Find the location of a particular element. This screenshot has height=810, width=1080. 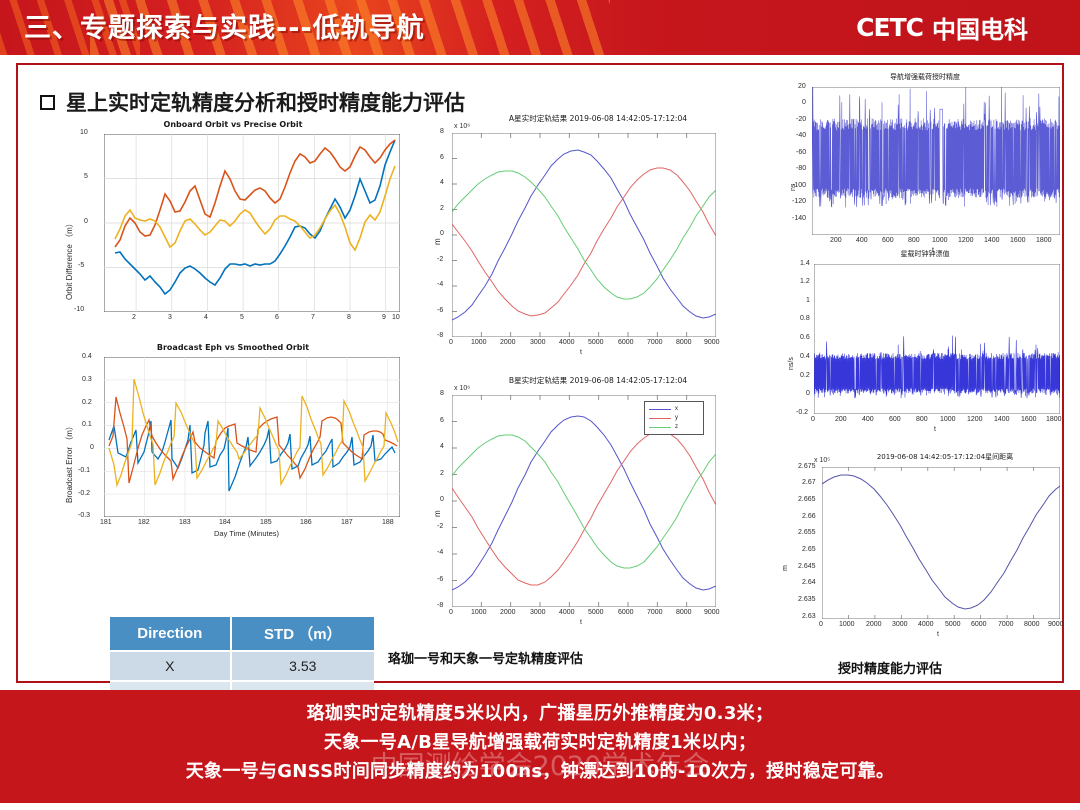

legend-entry-z: z is located at coordinates (674, 427).